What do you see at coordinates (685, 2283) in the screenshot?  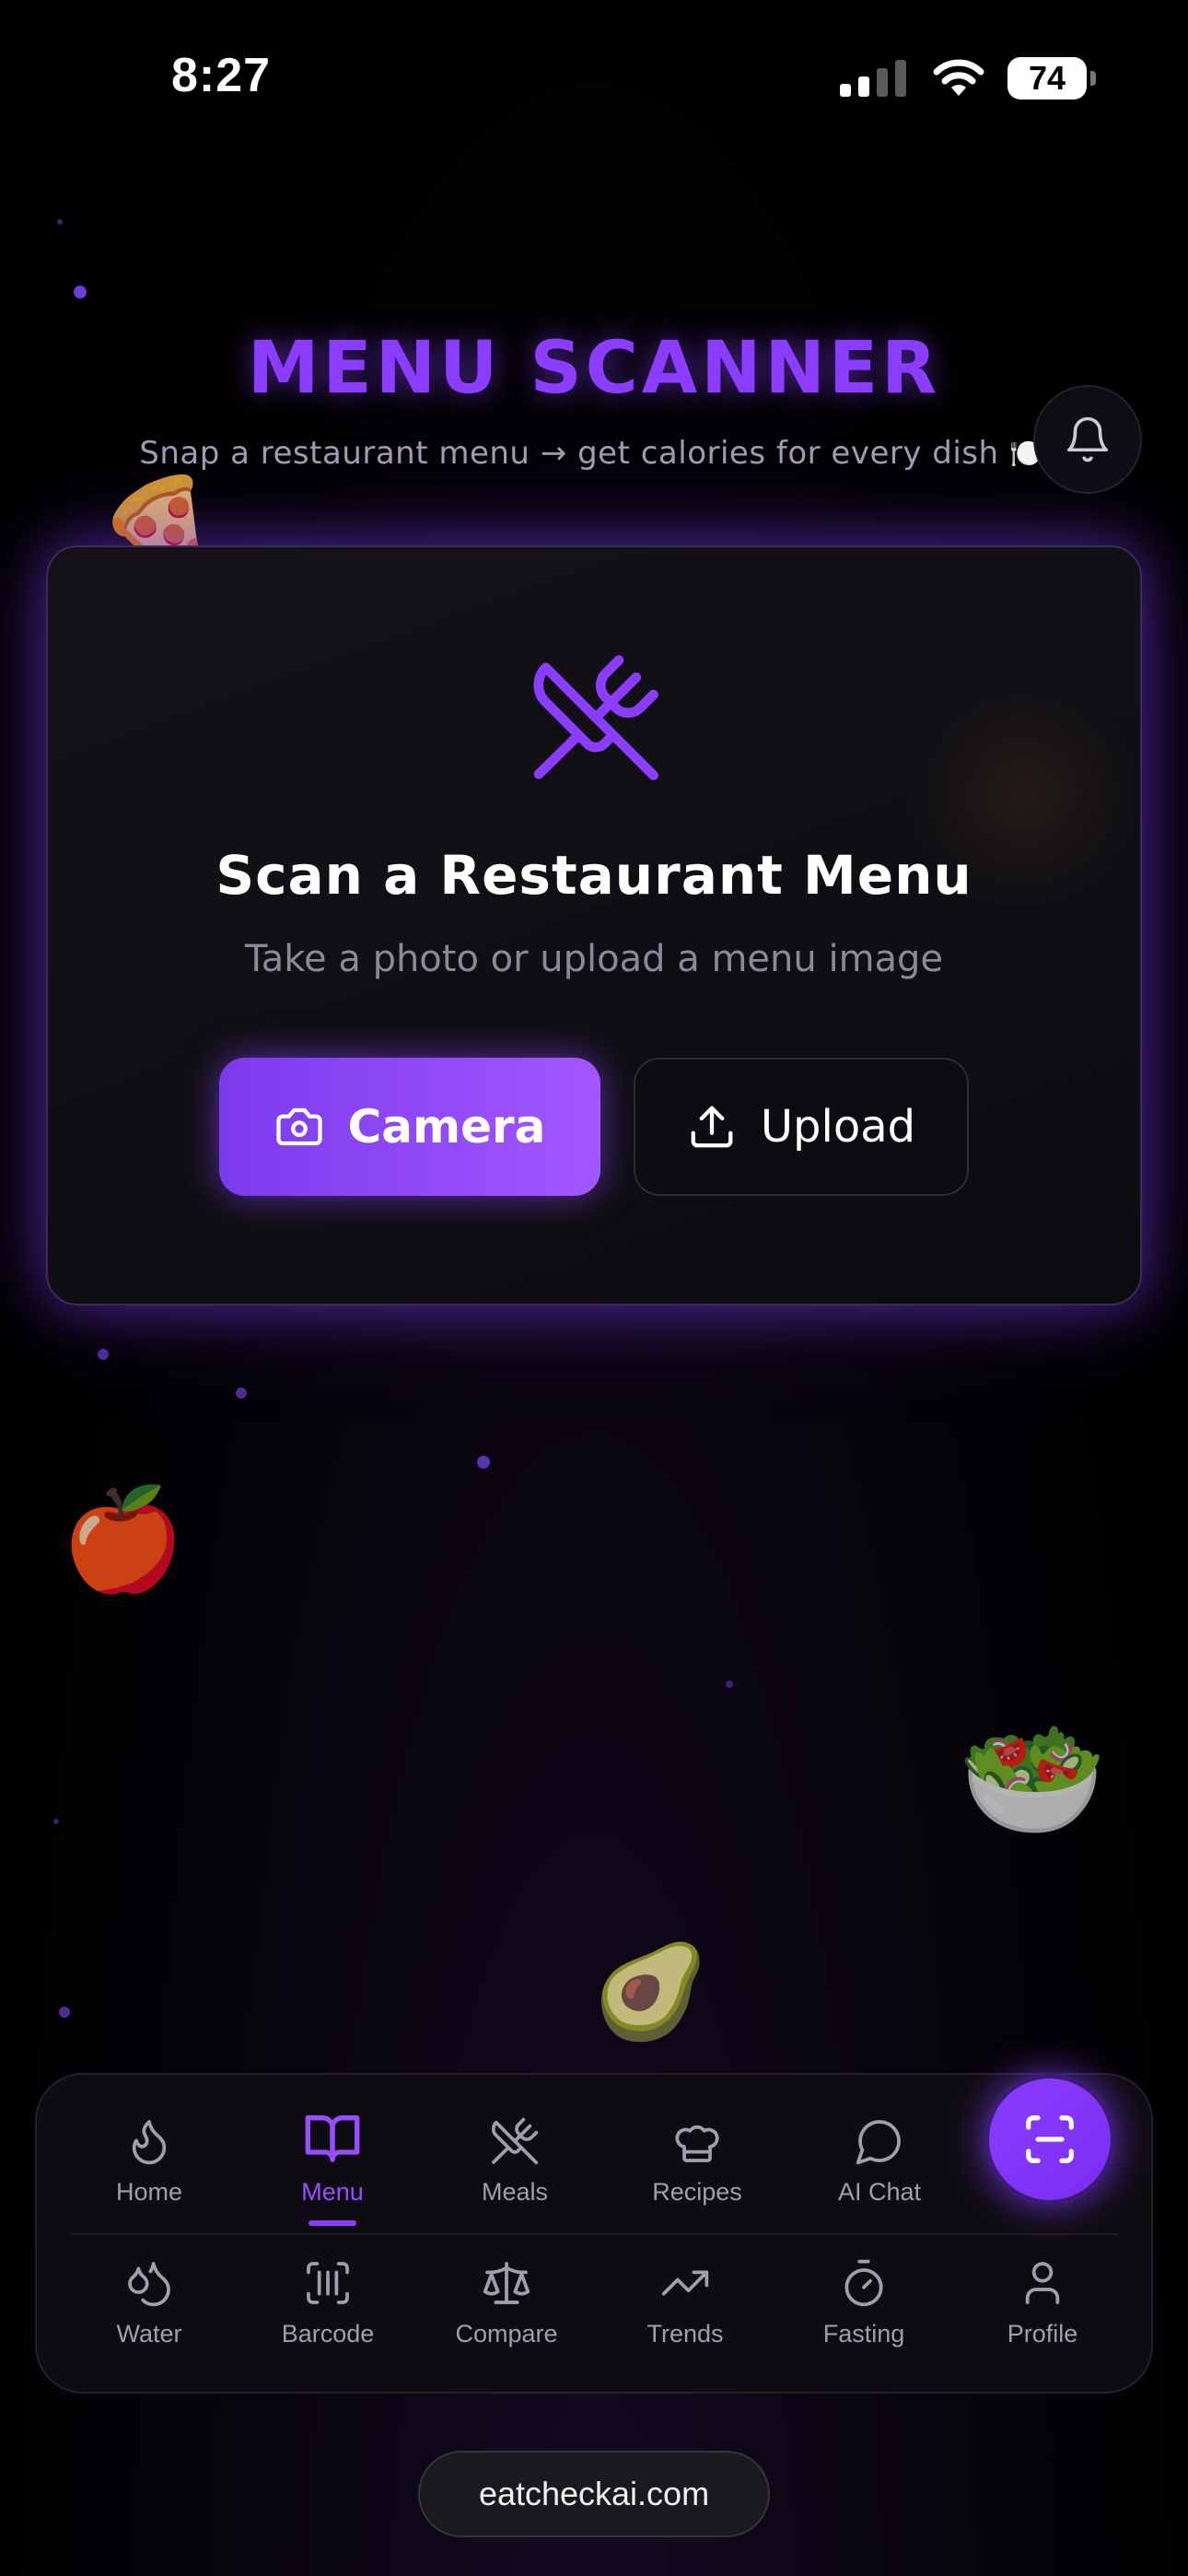 I see `trending-up-icon` at bounding box center [685, 2283].